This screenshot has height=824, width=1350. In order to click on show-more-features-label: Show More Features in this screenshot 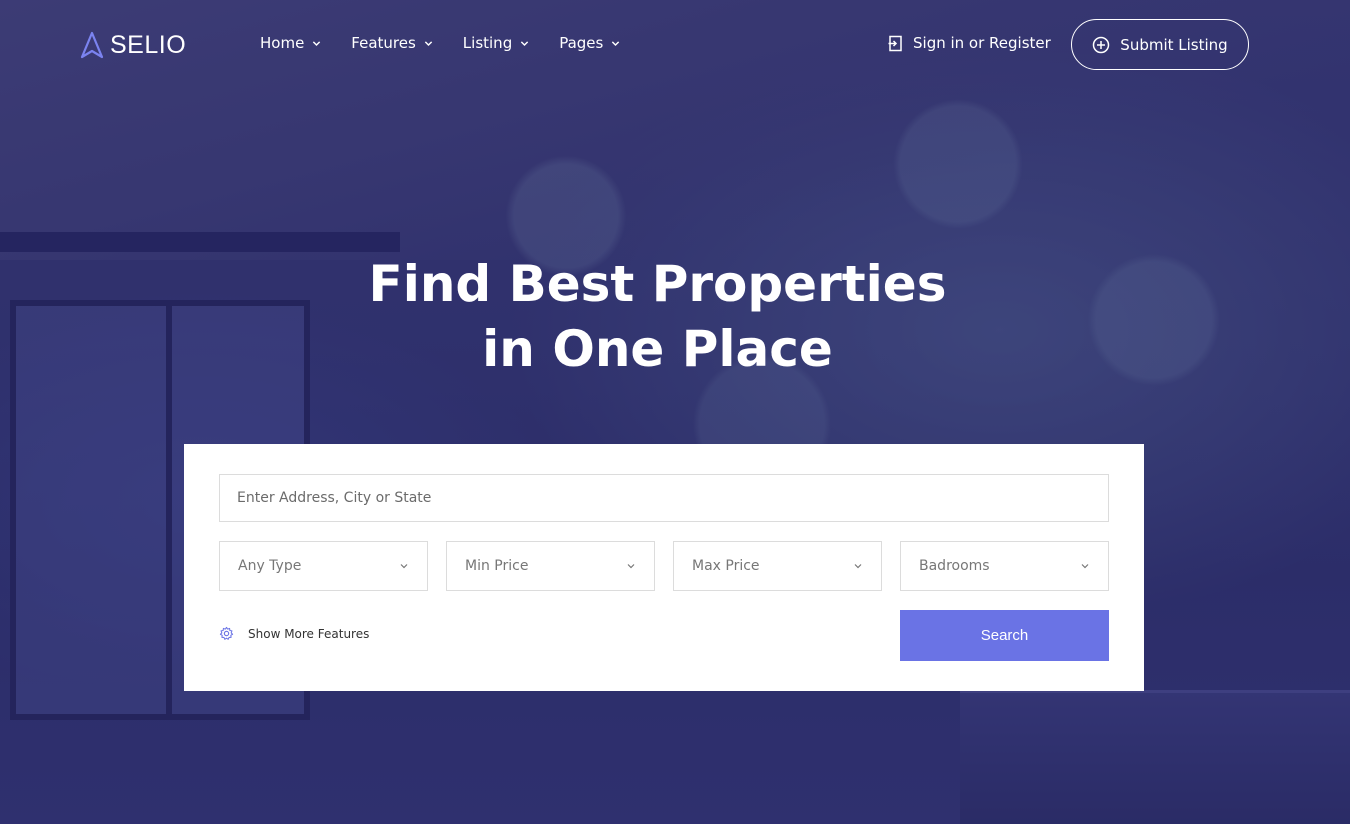, I will do `click(309, 633)`.